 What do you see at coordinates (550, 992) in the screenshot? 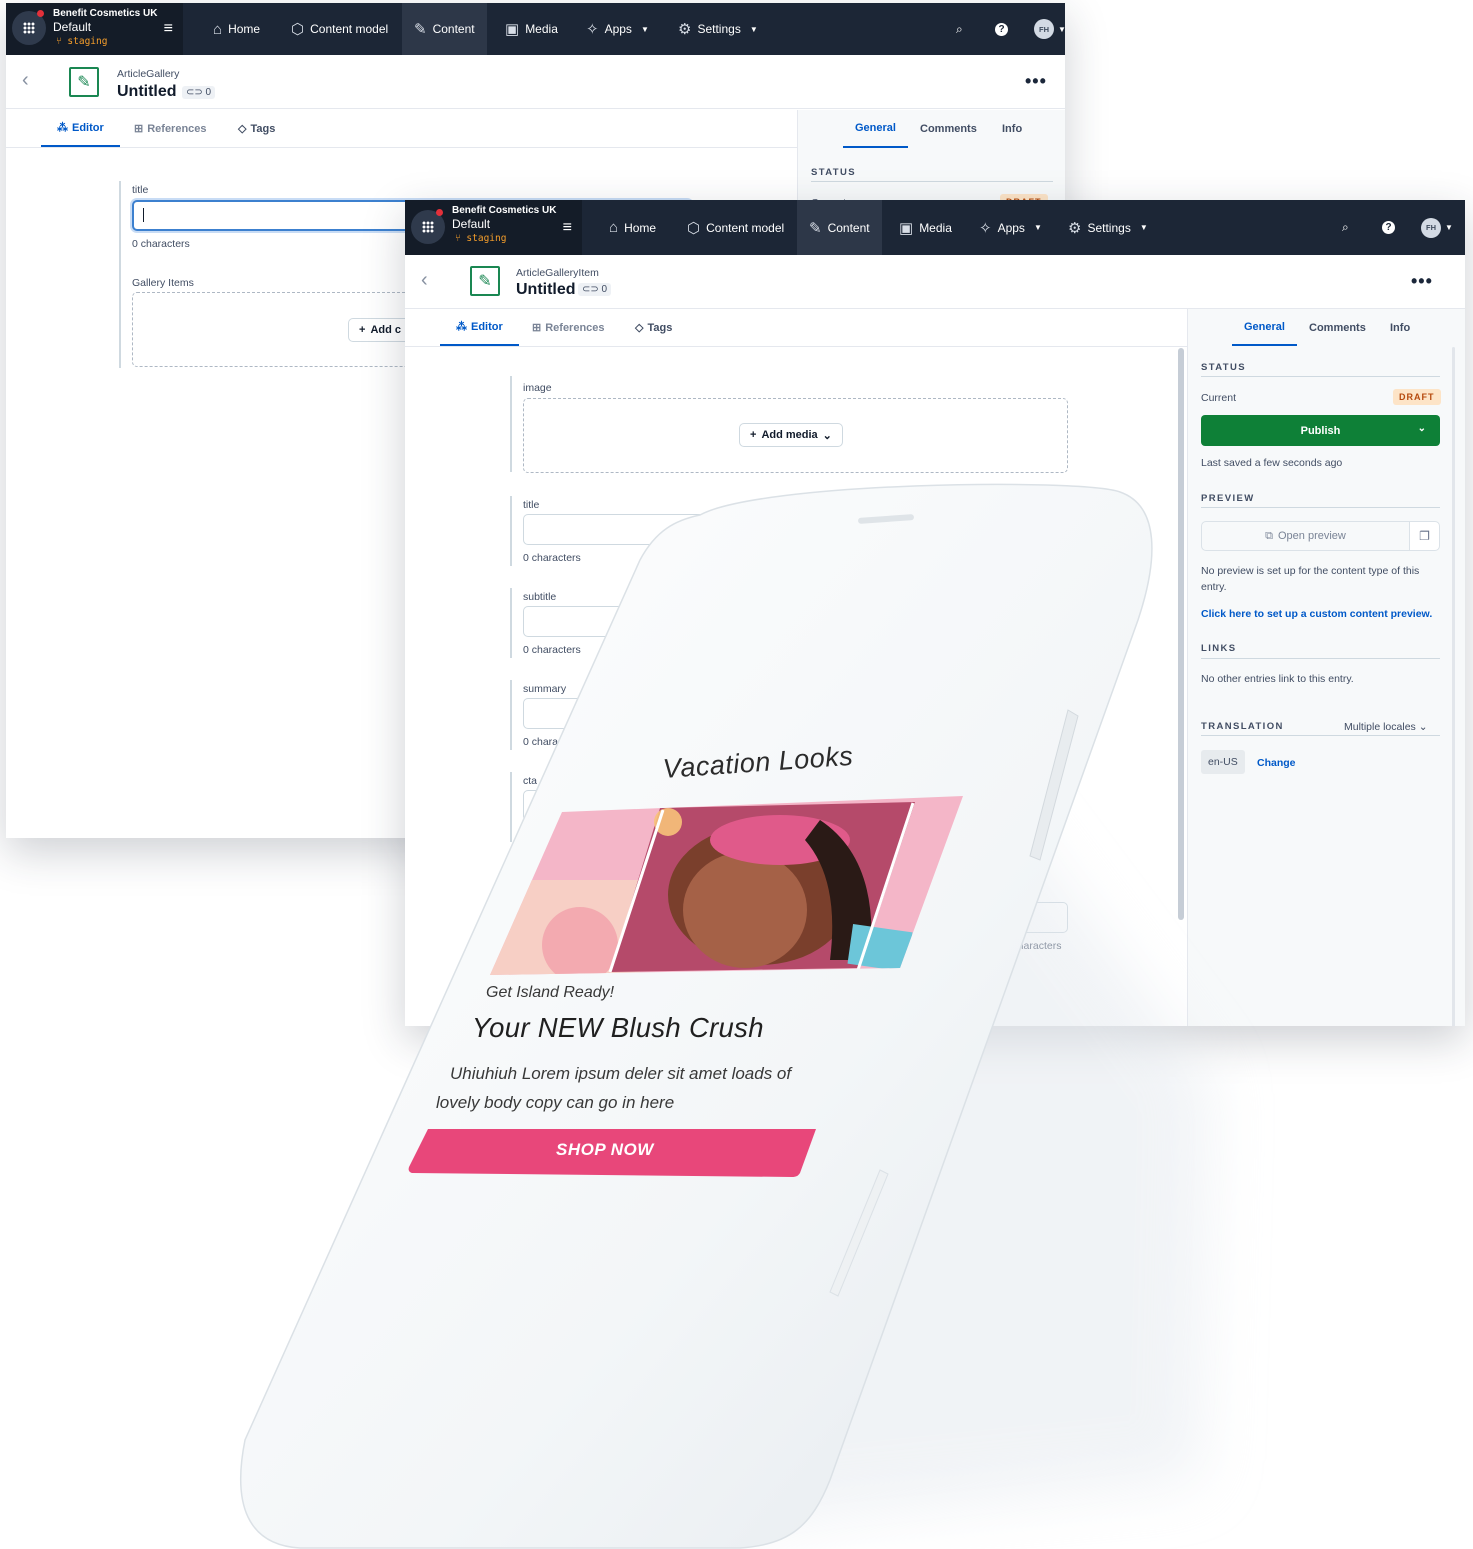
I see `promo-tagline: Get Island Ready!` at bounding box center [550, 992].